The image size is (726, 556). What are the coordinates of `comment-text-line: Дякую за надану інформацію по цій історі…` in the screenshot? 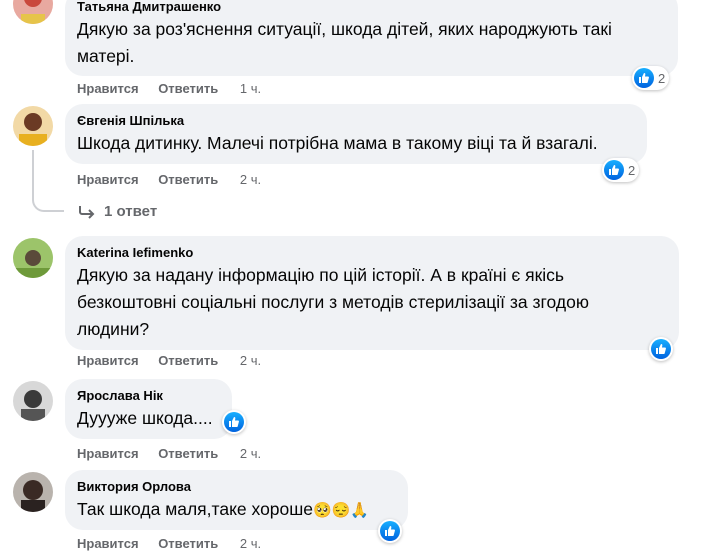 It's located at (321, 275).